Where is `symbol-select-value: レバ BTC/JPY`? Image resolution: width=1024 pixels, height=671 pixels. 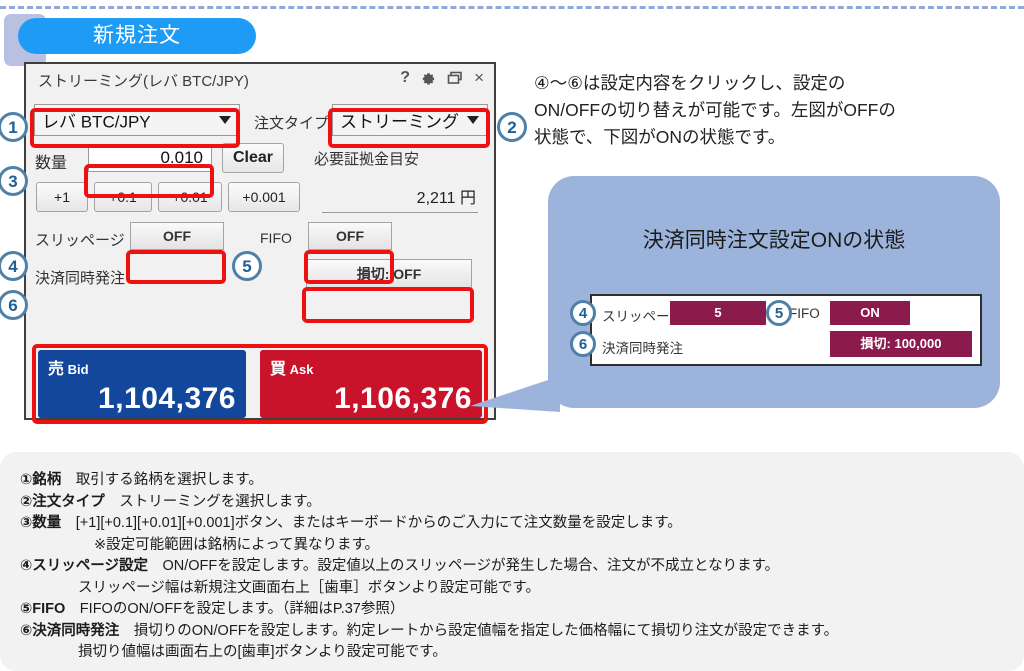 symbol-select-value: レバ BTC/JPY is located at coordinates (96, 122).